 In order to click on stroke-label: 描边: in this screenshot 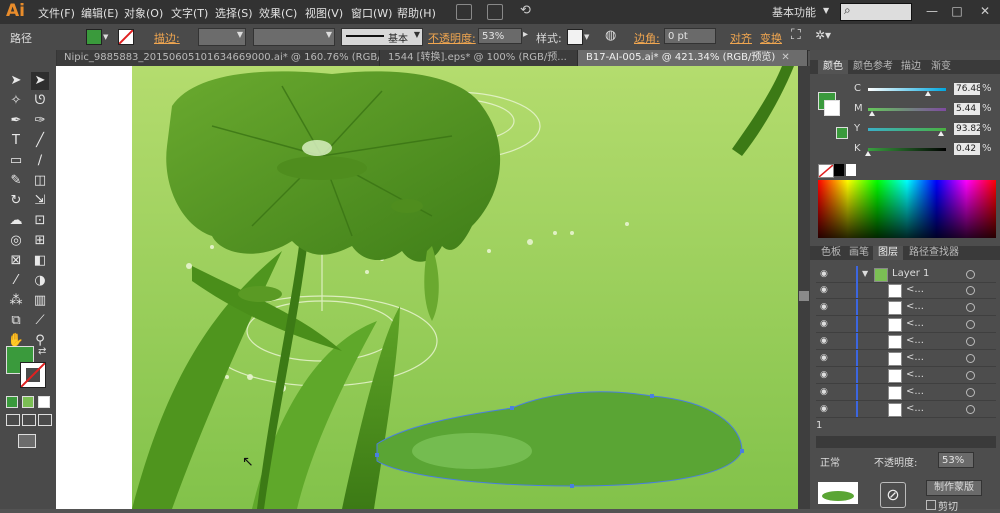, I will do `click(167, 38)`.